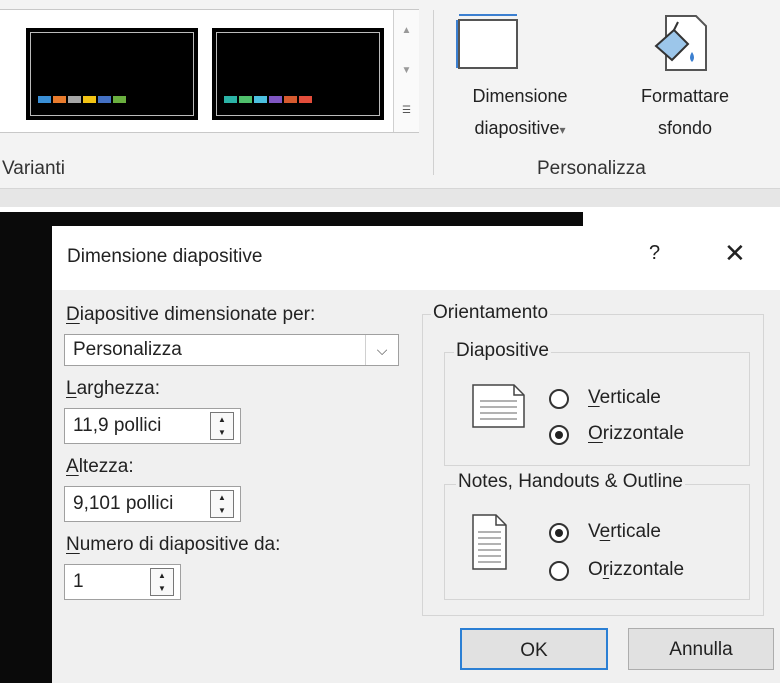 The height and width of the screenshot is (683, 780). Describe the element at coordinates (78, 581) in the screenshot. I see `number-slides-value: 1` at that location.